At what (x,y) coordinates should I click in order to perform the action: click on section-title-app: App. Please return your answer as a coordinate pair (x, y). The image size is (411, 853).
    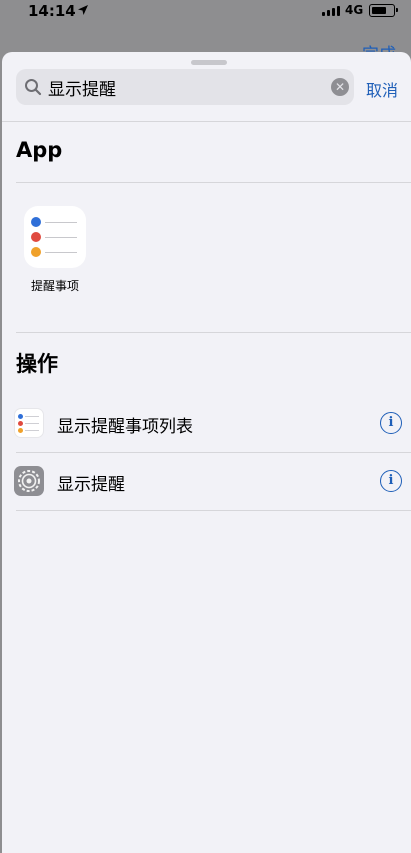
    Looking at the image, I should click on (39, 150).